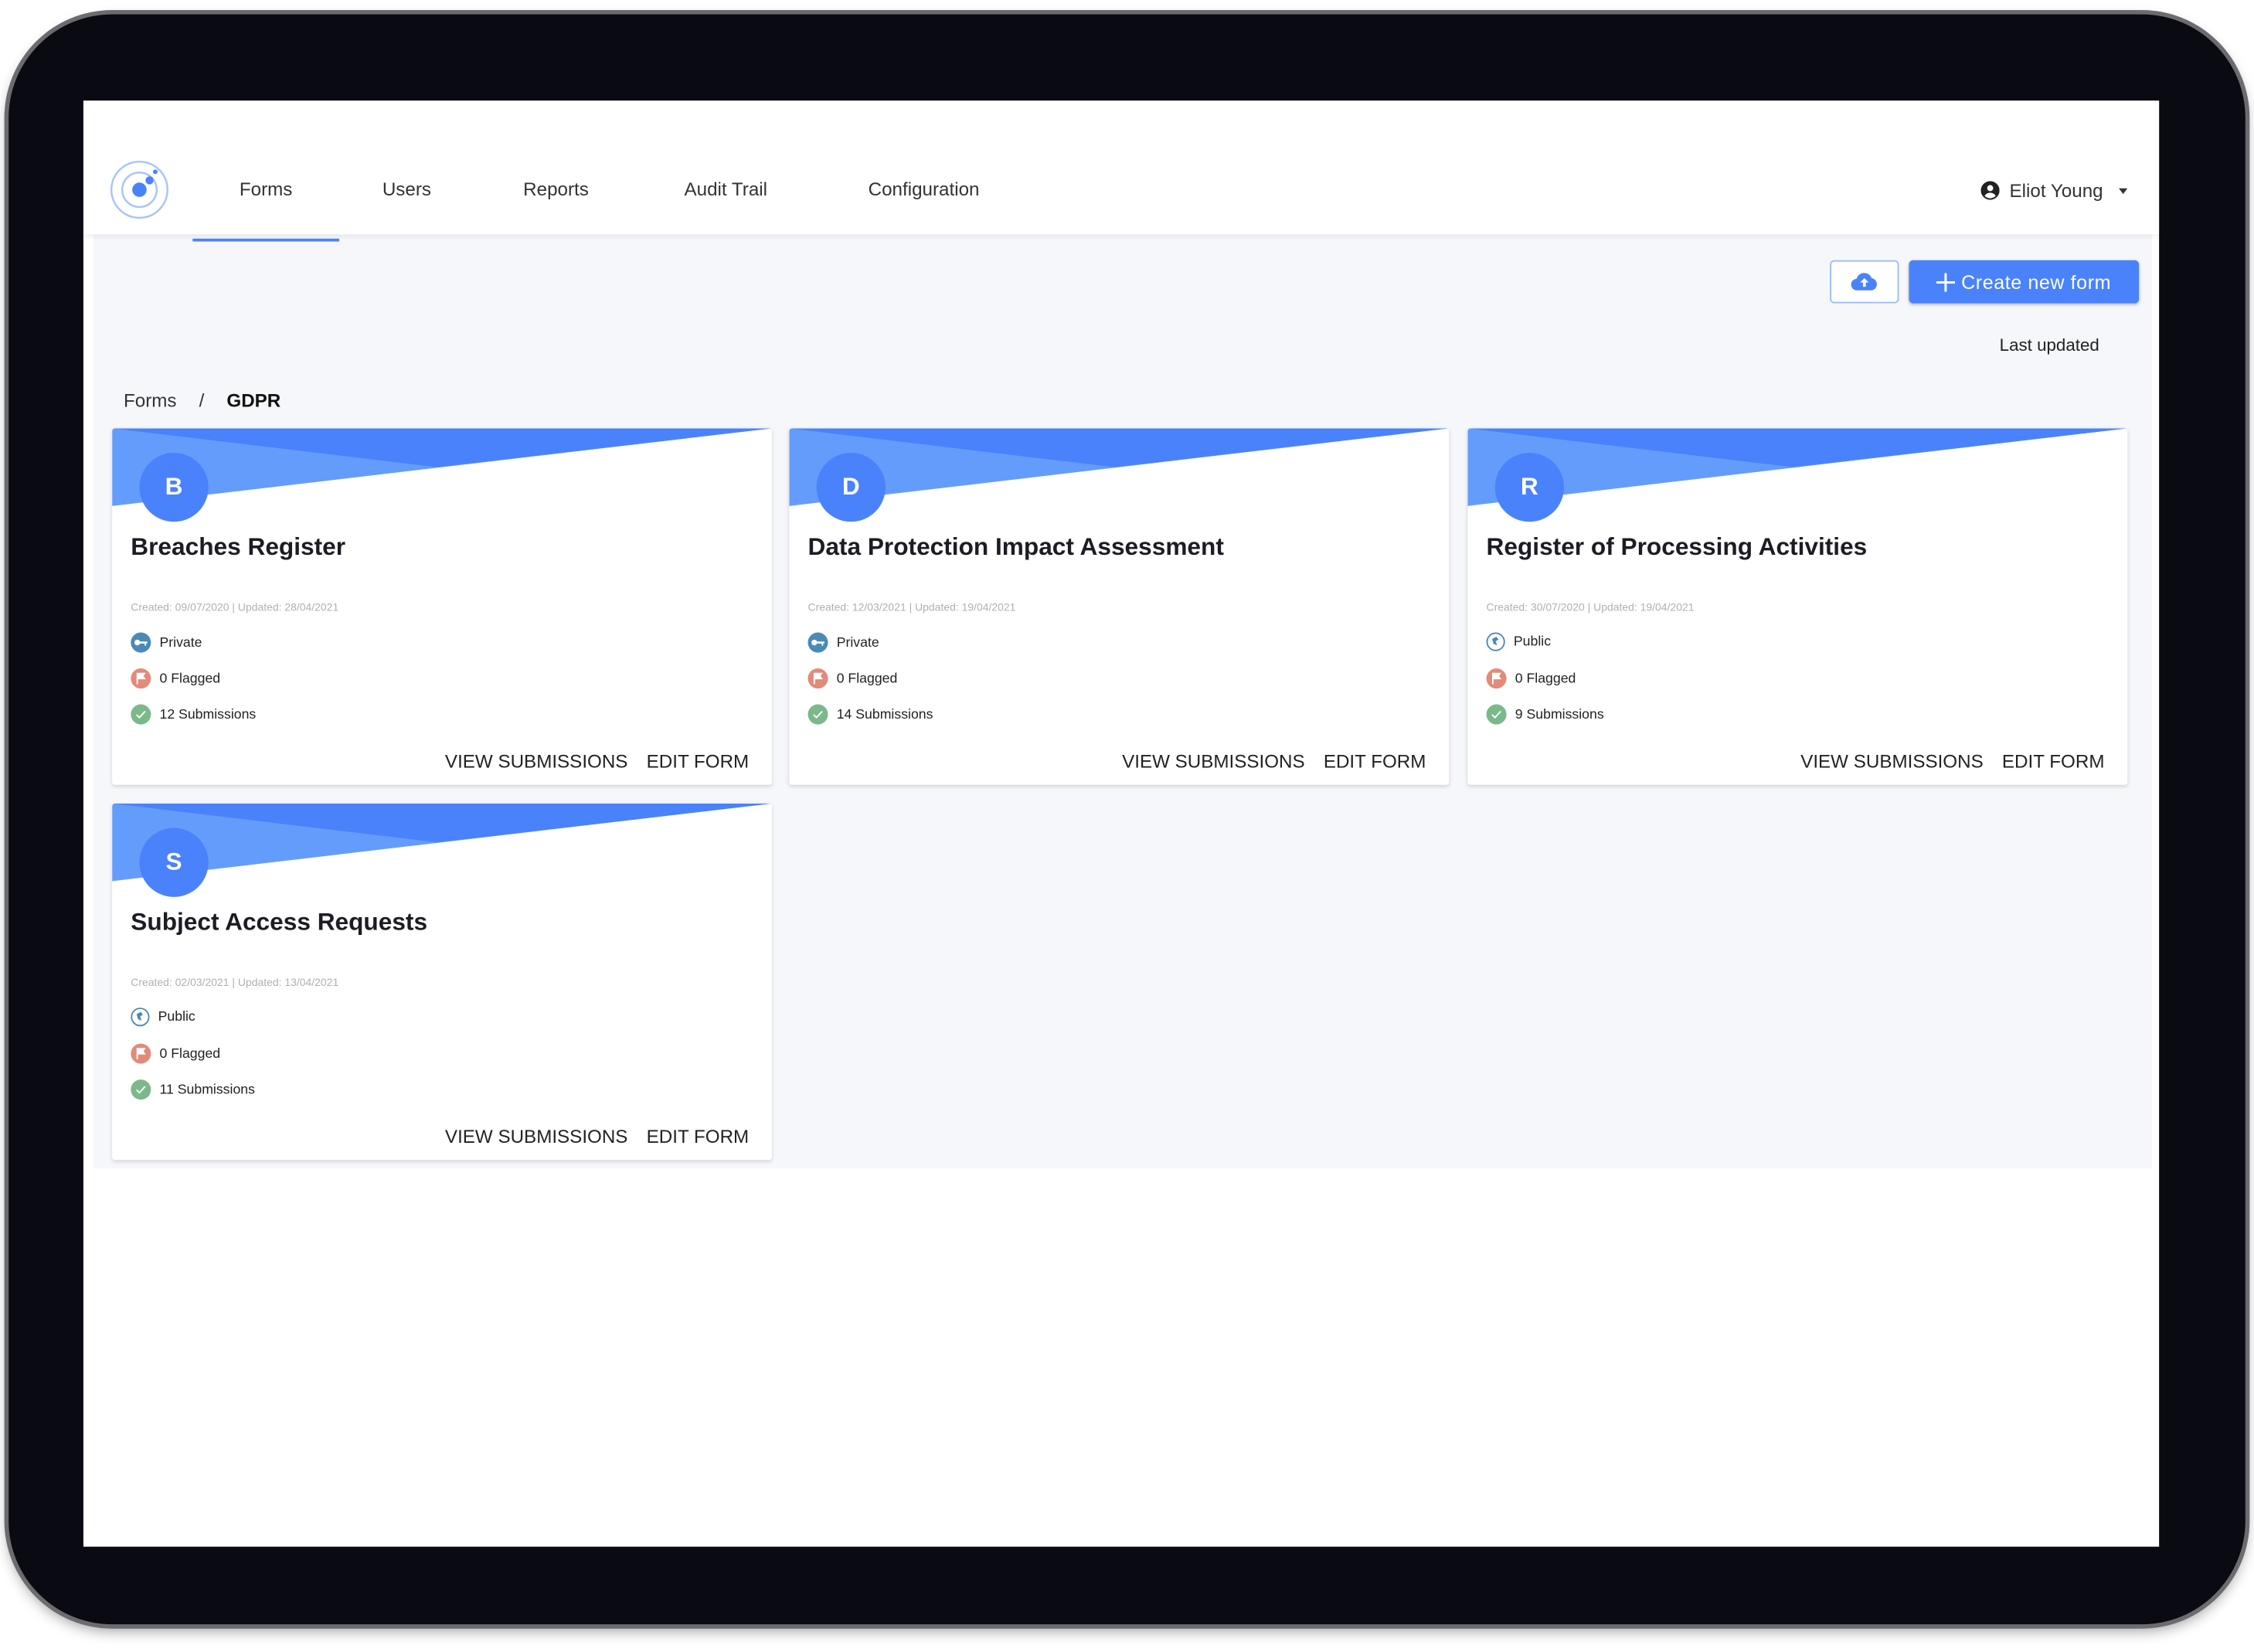  I want to click on user-menu: Eliot Young, so click(2056, 190).